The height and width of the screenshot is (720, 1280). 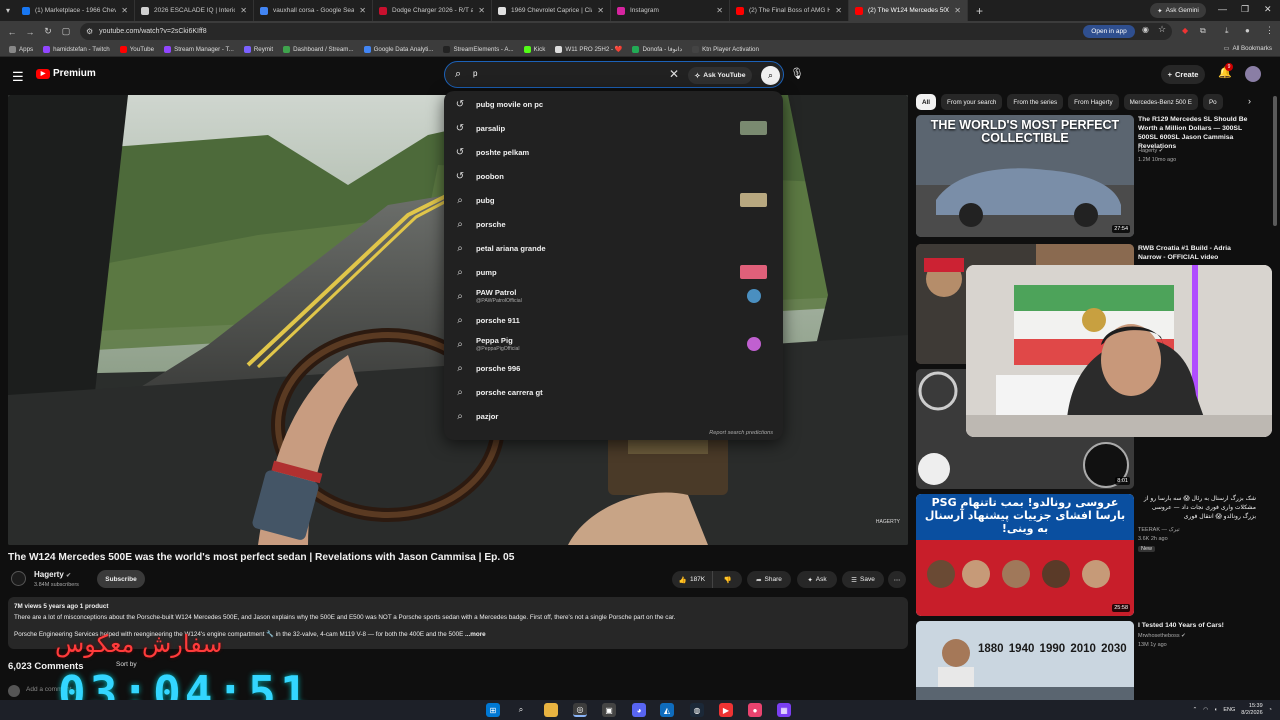 What do you see at coordinates (1251, 710) in the screenshot?
I see `taskbar-clock: 15:39 8/2/2026` at bounding box center [1251, 710].